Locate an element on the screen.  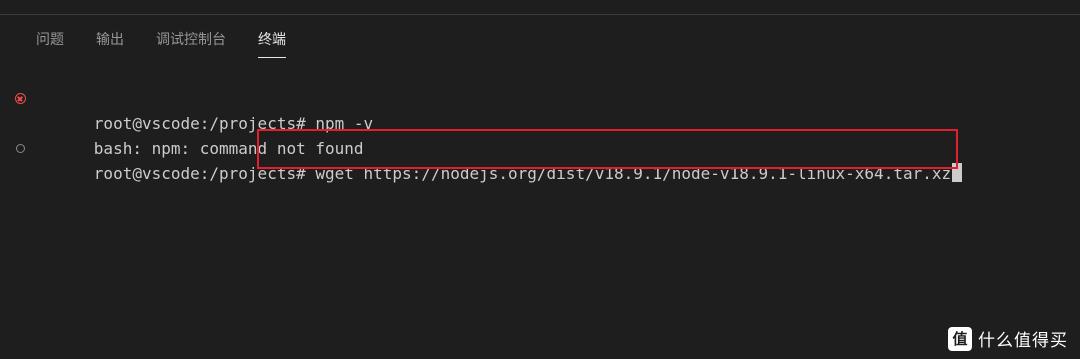
terminal-line: root@vscode:/projects# npm -v is located at coordinates (540, 109).